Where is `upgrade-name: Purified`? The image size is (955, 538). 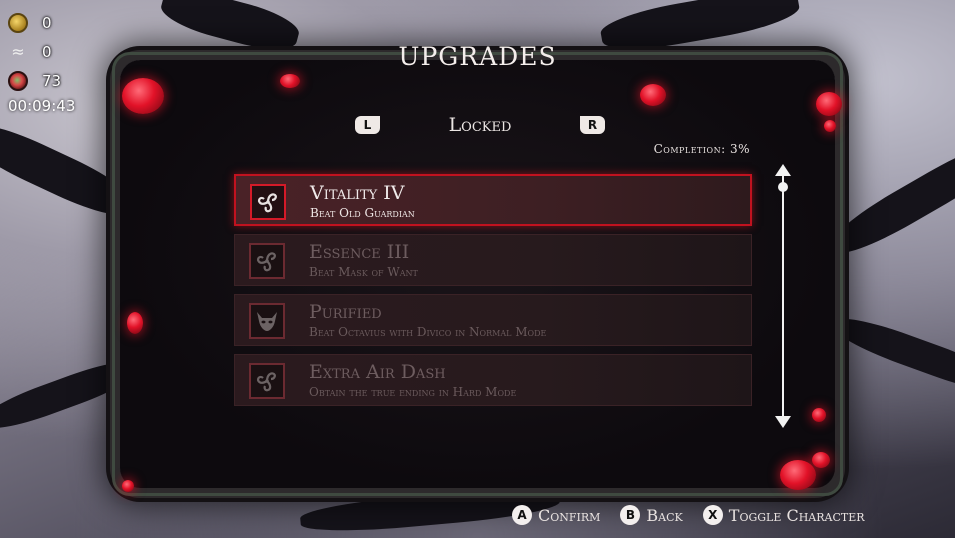
upgrade-name: Purified is located at coordinates (345, 312).